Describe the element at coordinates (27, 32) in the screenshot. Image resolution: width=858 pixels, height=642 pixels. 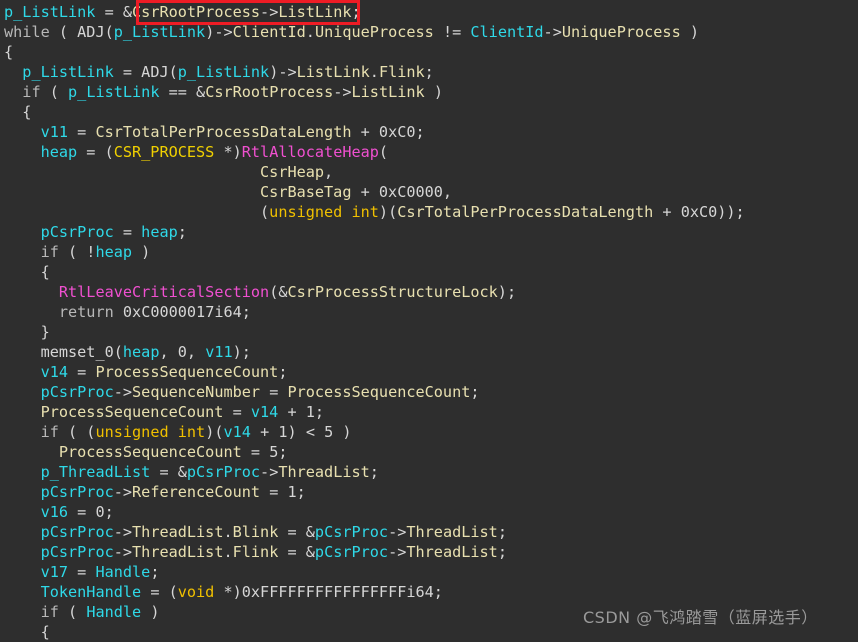
I see `code-token: while` at that location.